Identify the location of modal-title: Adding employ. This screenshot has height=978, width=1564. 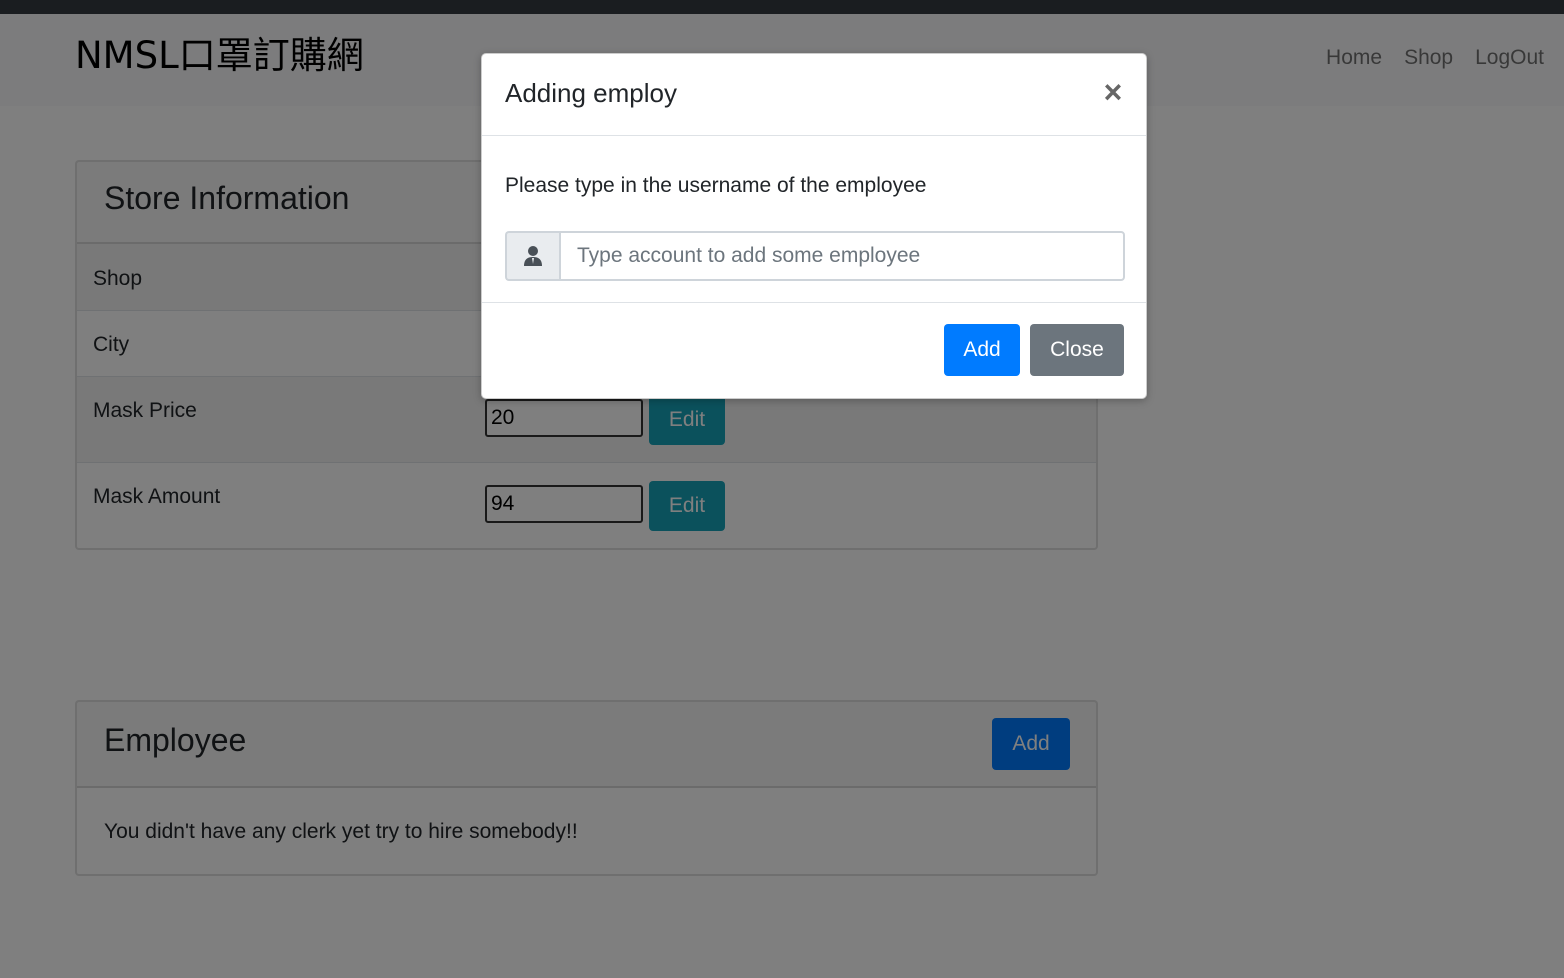
(591, 93).